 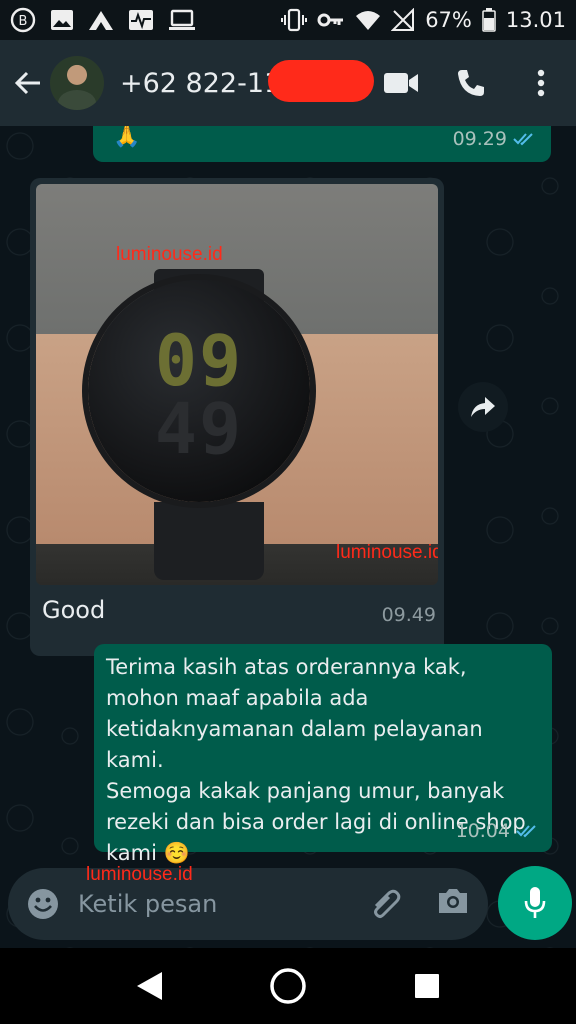 I want to click on paperclip-icon, so click(x=387, y=903).